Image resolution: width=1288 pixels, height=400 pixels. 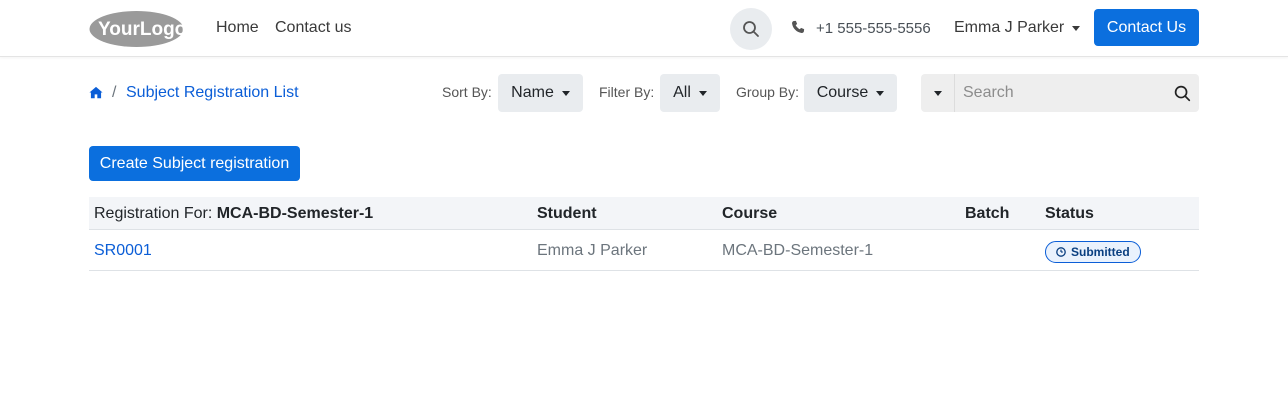 I want to click on logo-icon: YourLogo, so click(x=137, y=29).